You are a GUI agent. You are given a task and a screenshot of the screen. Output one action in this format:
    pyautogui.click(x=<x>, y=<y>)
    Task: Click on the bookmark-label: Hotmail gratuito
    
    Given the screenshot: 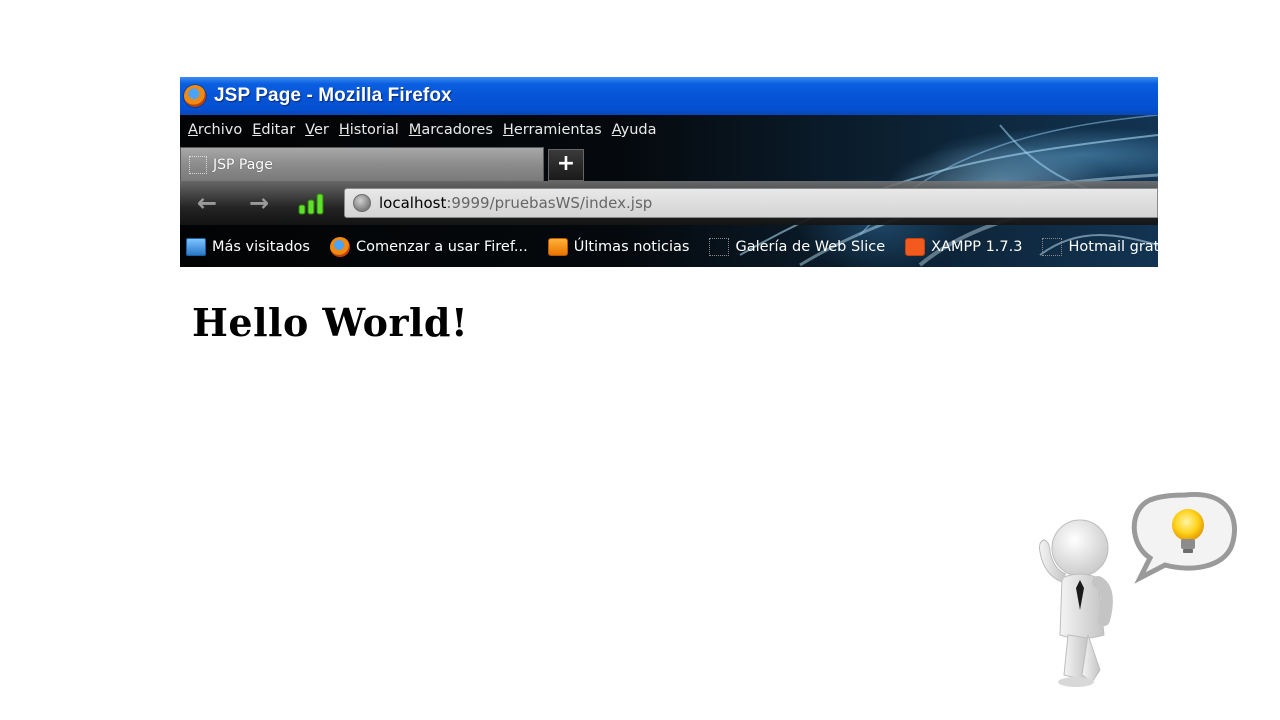 What is the action you would take?
    pyautogui.click(x=1113, y=247)
    